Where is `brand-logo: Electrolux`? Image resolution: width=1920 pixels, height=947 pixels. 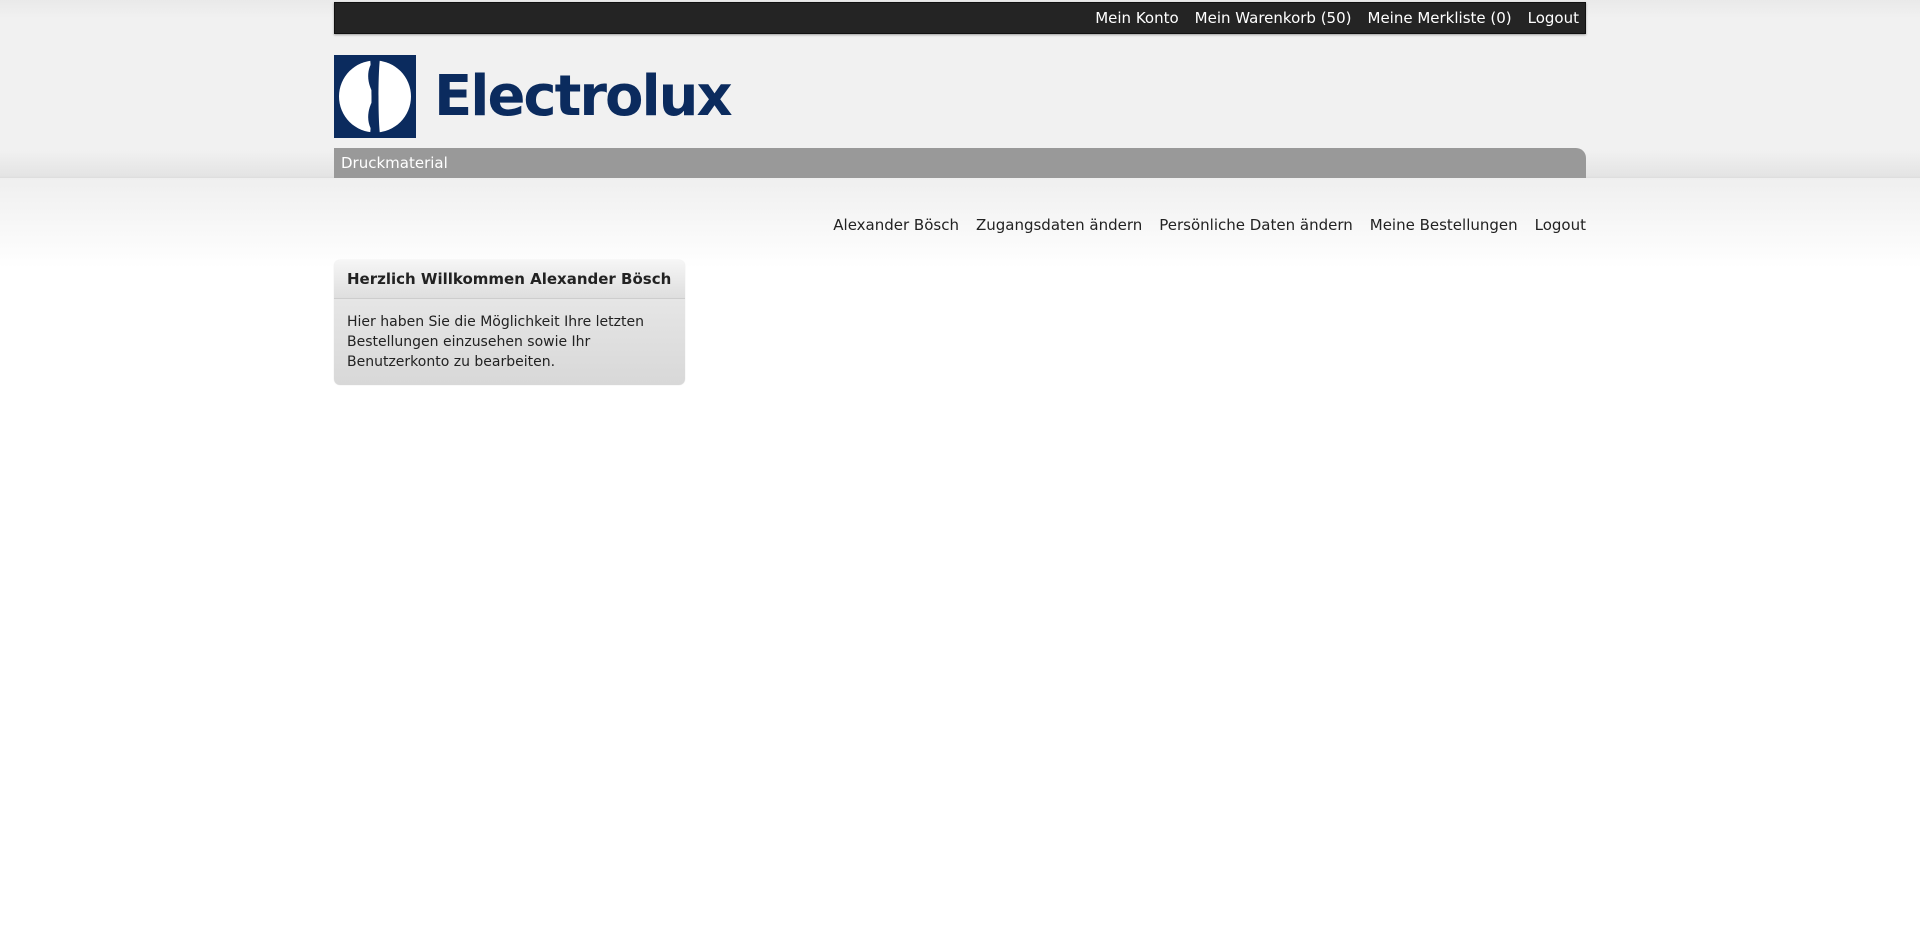 brand-logo: Electrolux is located at coordinates (533, 96).